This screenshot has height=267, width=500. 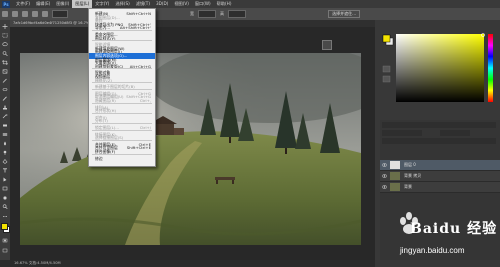 What do you see at coordinates (402, 133) in the screenshot?
I see `blend-mode-select` at bounding box center [402, 133].